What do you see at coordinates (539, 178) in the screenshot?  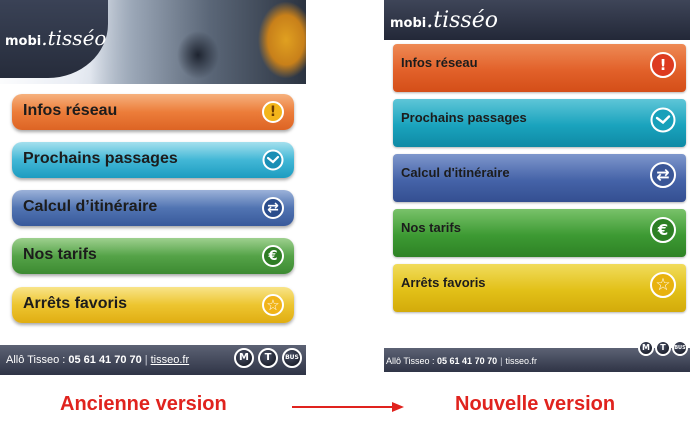 I see `calcul-itineraire-button: Calcul d'itinéraire ⇄` at bounding box center [539, 178].